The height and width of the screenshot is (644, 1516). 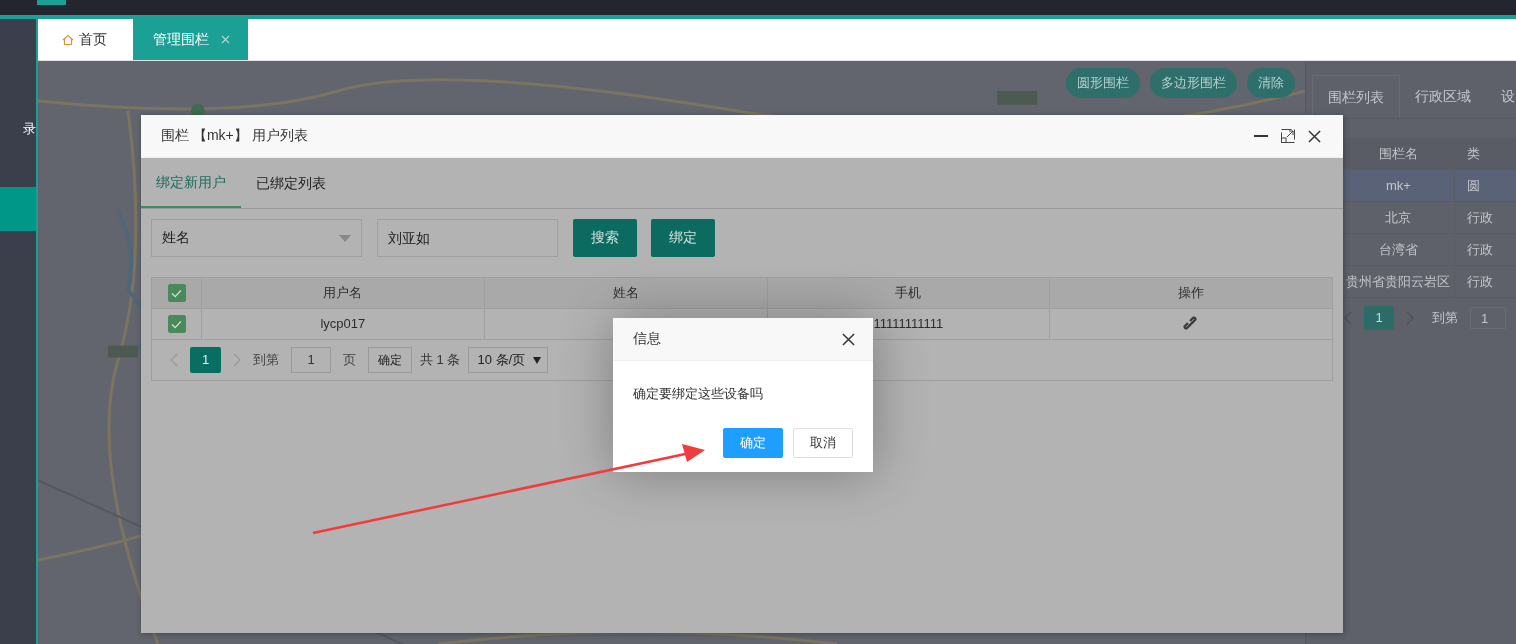 I want to click on total-count: 共 1 条, so click(x=440, y=360).